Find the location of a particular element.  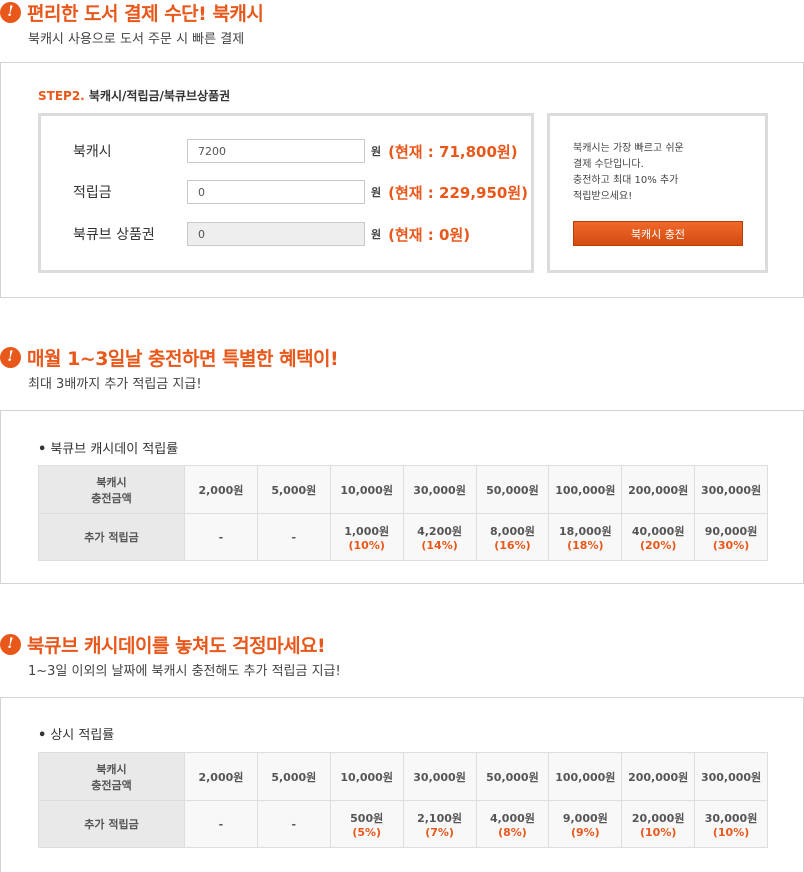

bonus-cell: 30,000원 (10%) is located at coordinates (731, 824).